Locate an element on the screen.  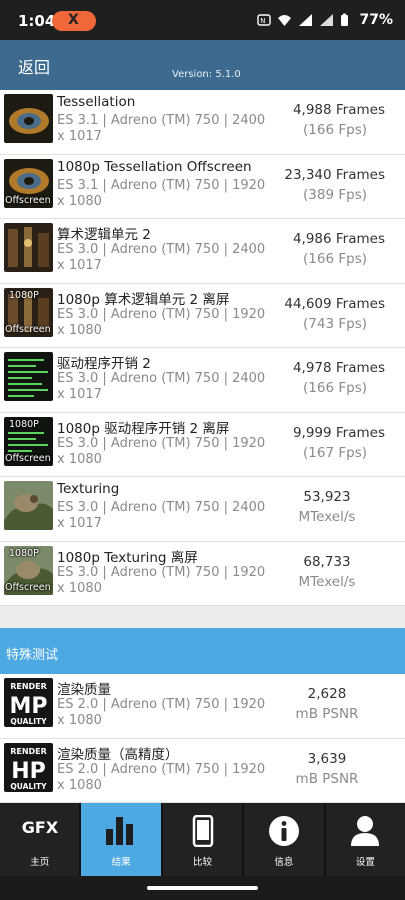
version-label: Version: 5.1.0 is located at coordinates (206, 74).